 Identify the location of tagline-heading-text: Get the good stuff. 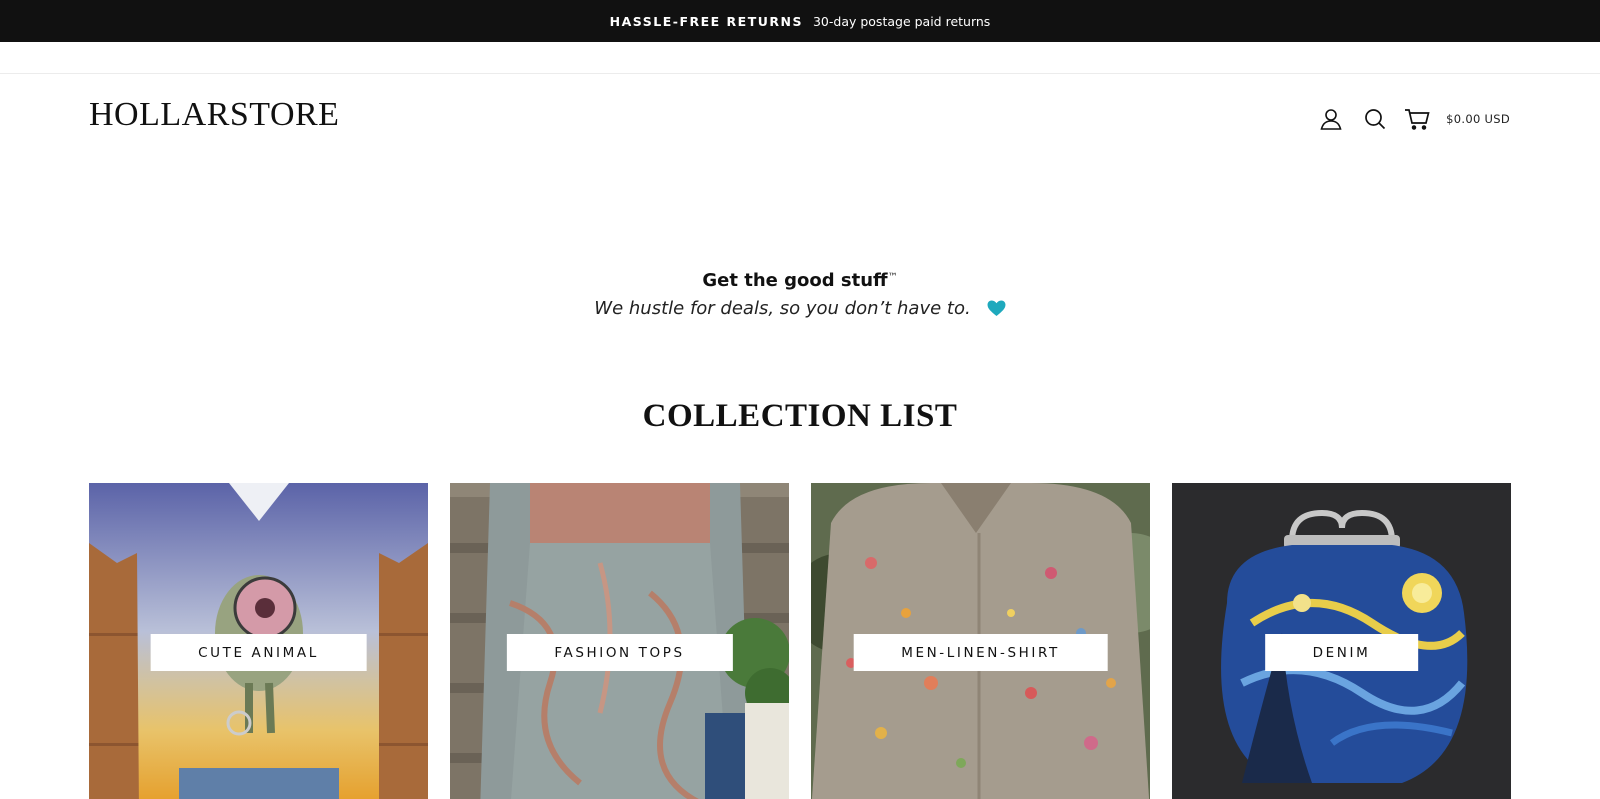
(795, 280).